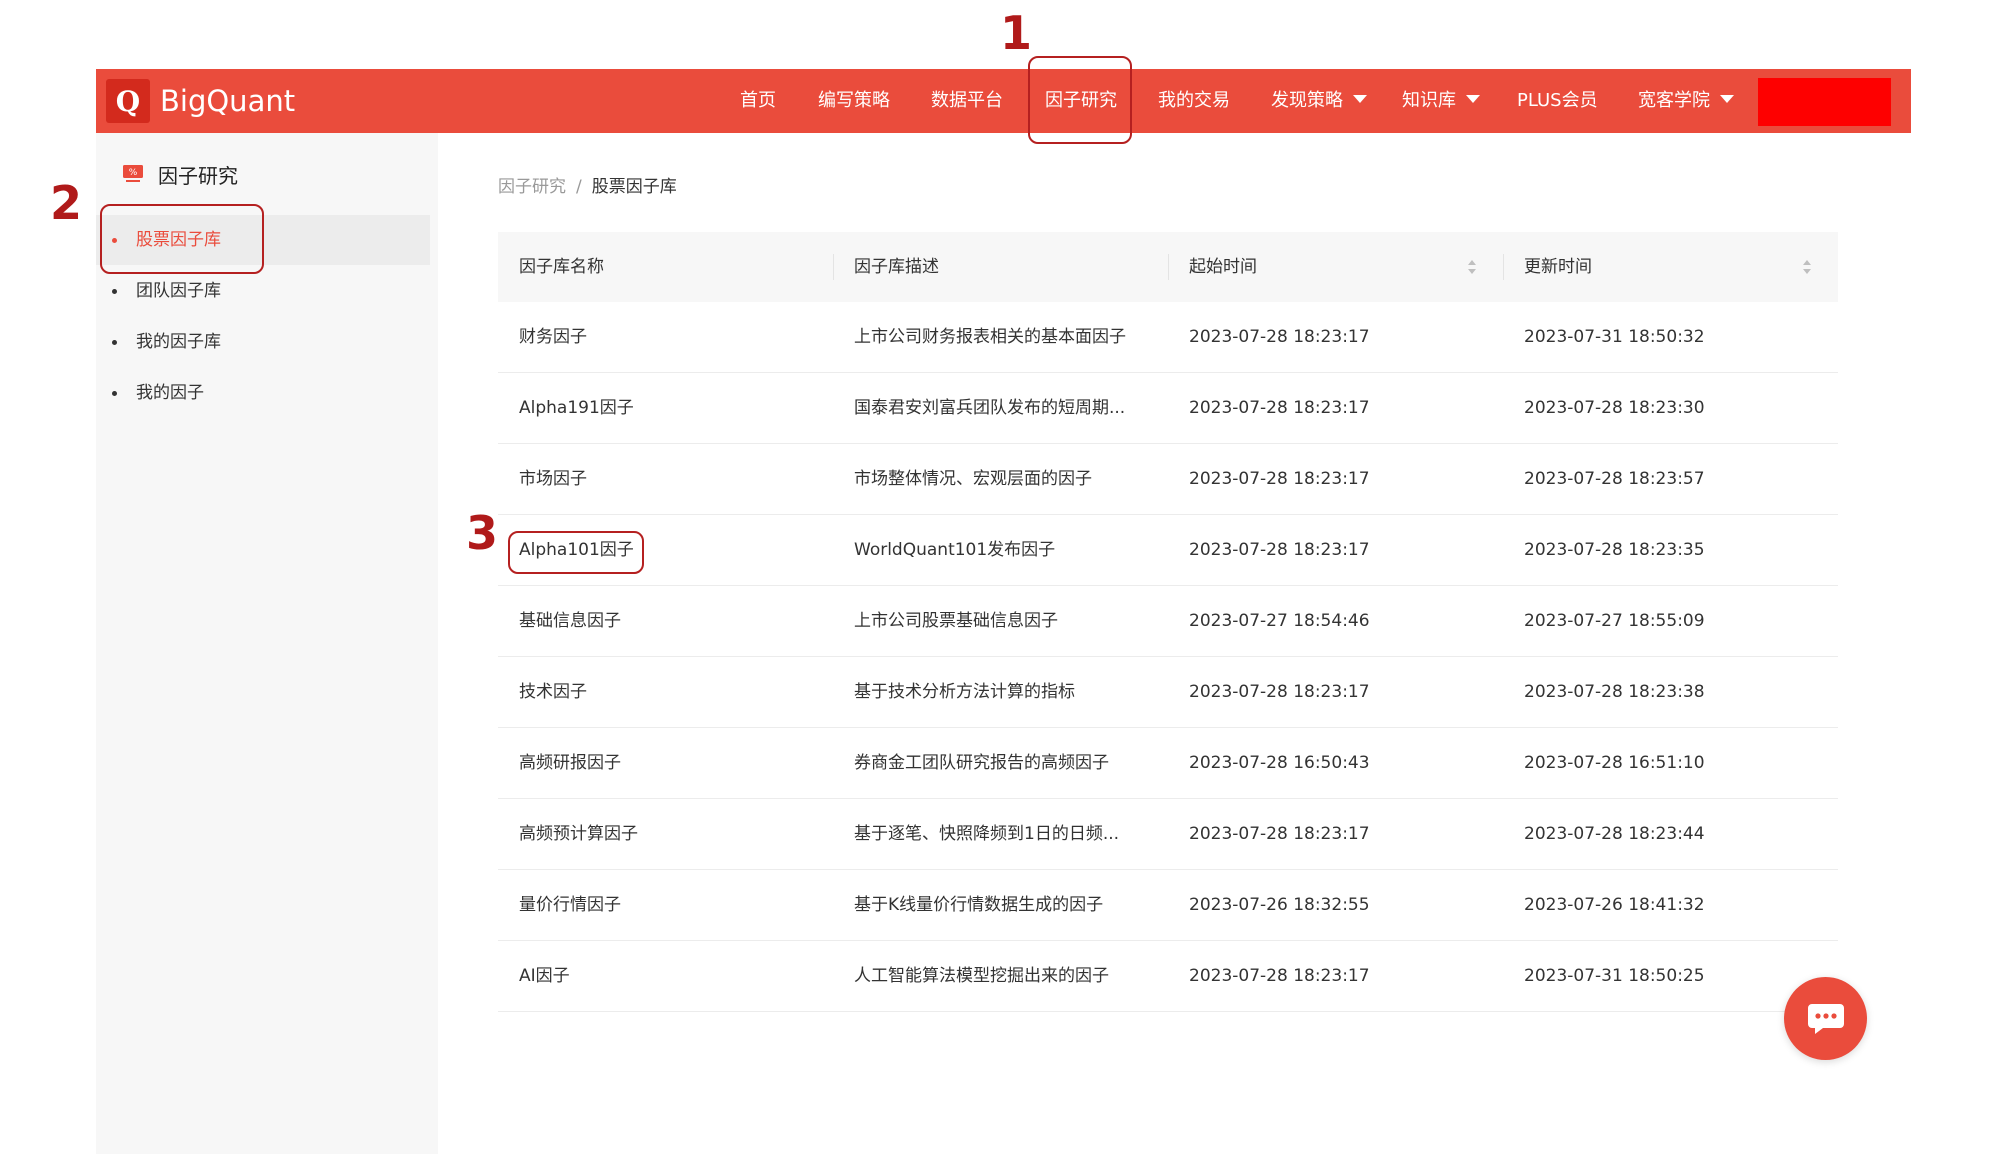 The width and height of the screenshot is (1994, 1154). Describe the element at coordinates (553, 692) in the screenshot. I see `cell-name: 技术因子` at that location.